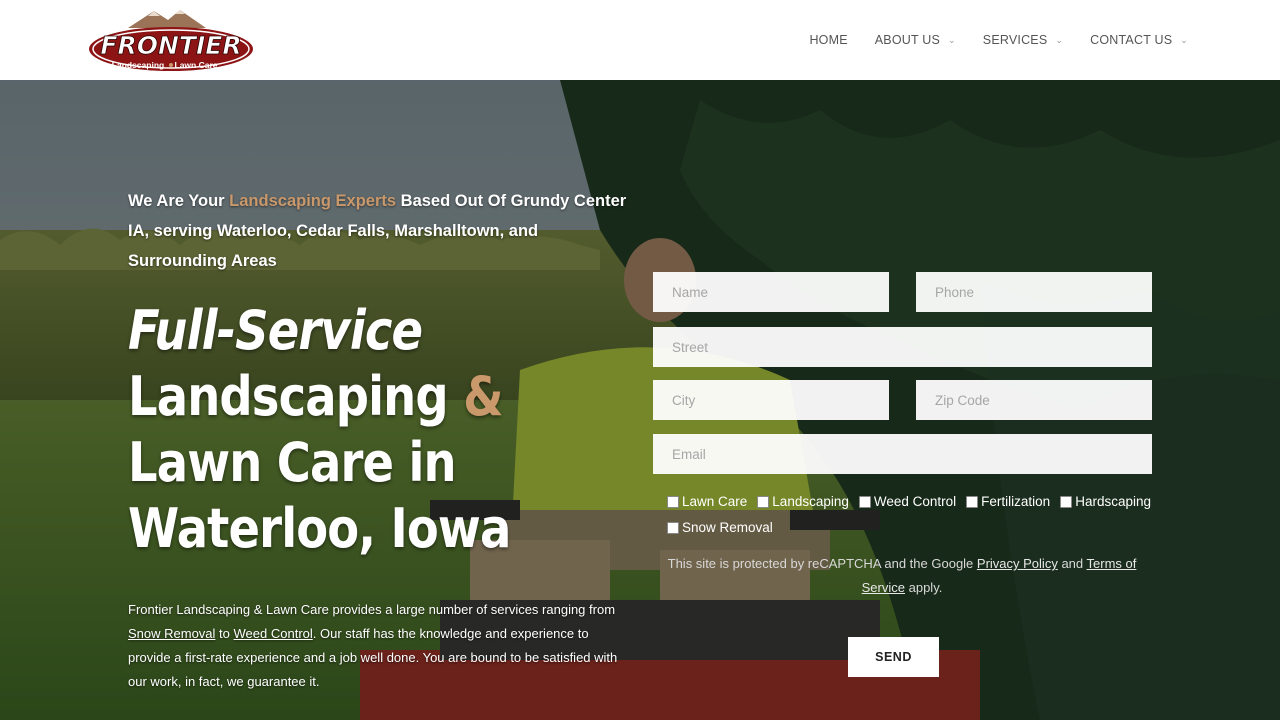  I want to click on nav-home-label: HOME, so click(828, 40).